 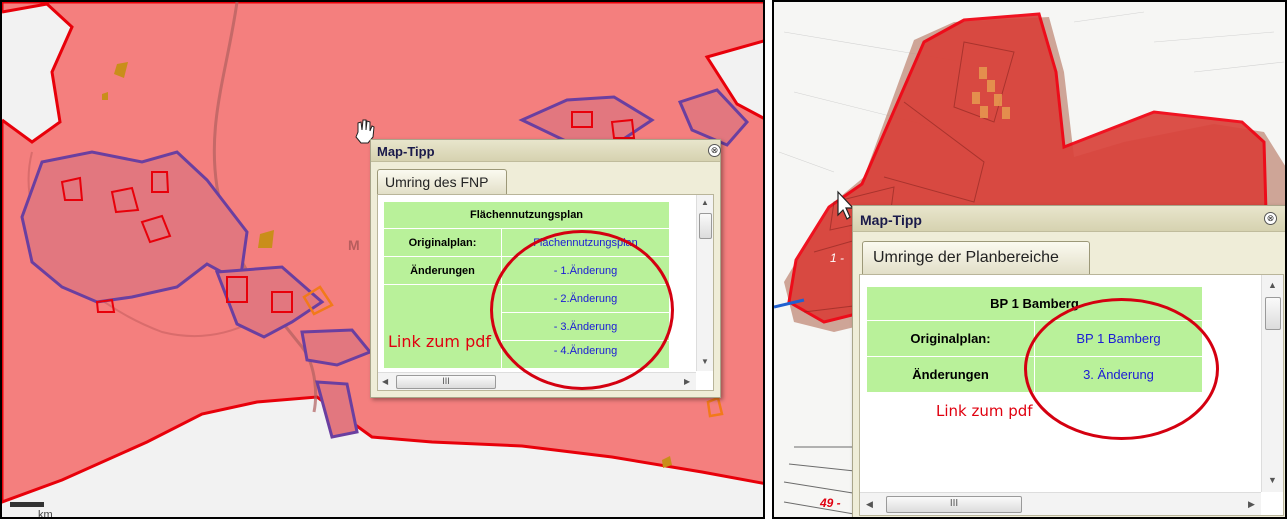 I want to click on map-place-label: M, so click(x=354, y=245).